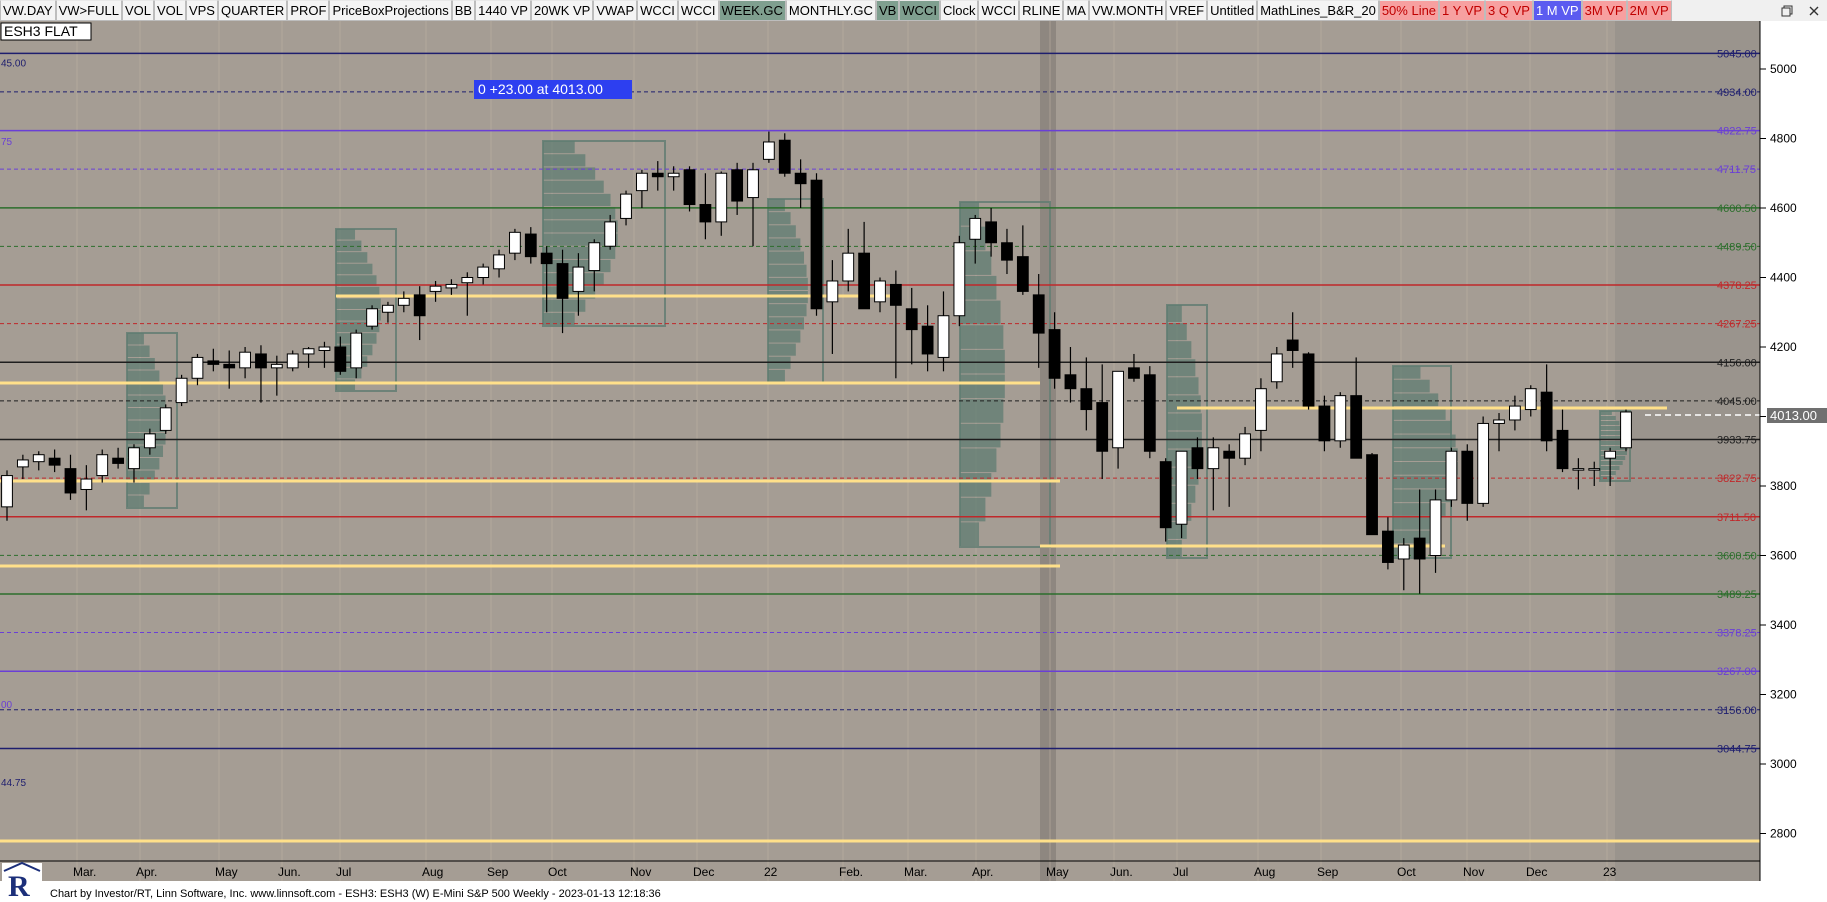  I want to click on math-level-label: 5045.00, so click(1737, 54).